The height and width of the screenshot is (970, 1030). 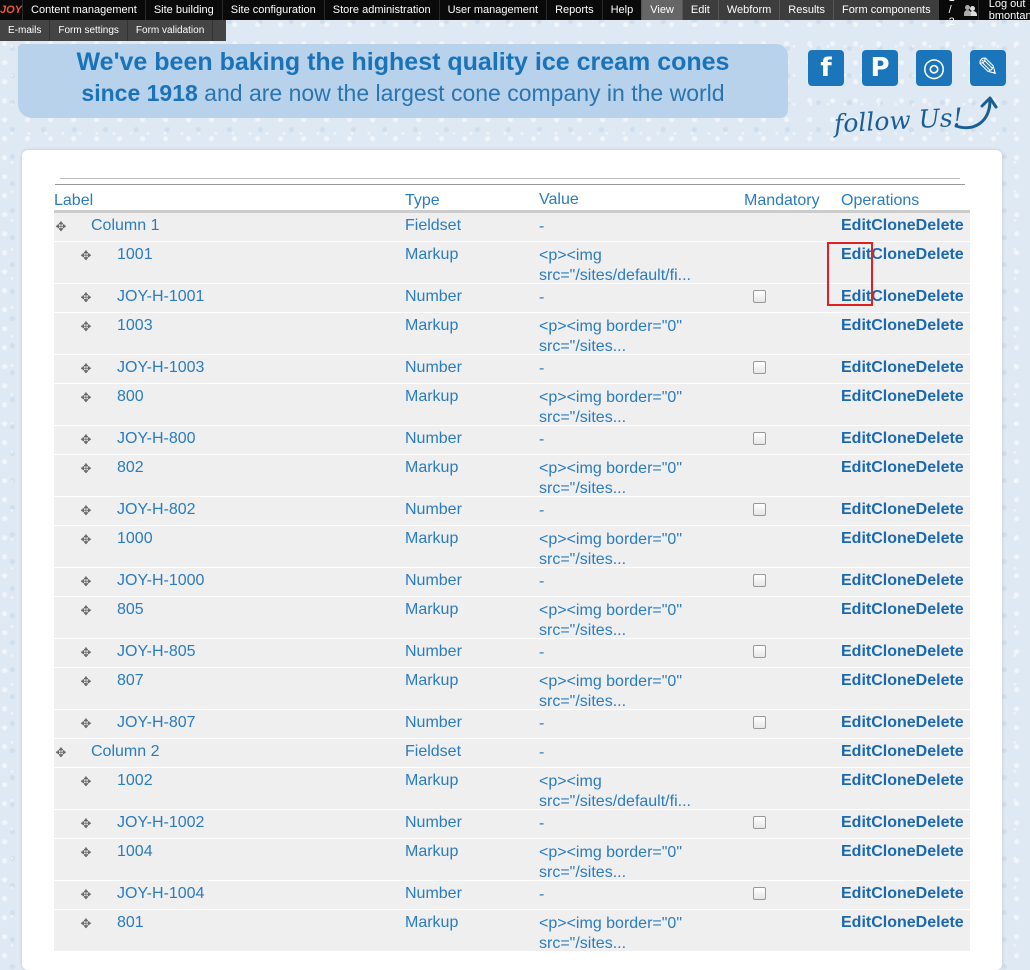 What do you see at coordinates (934, 68) in the screenshot?
I see `instagram-icon: ◎` at bounding box center [934, 68].